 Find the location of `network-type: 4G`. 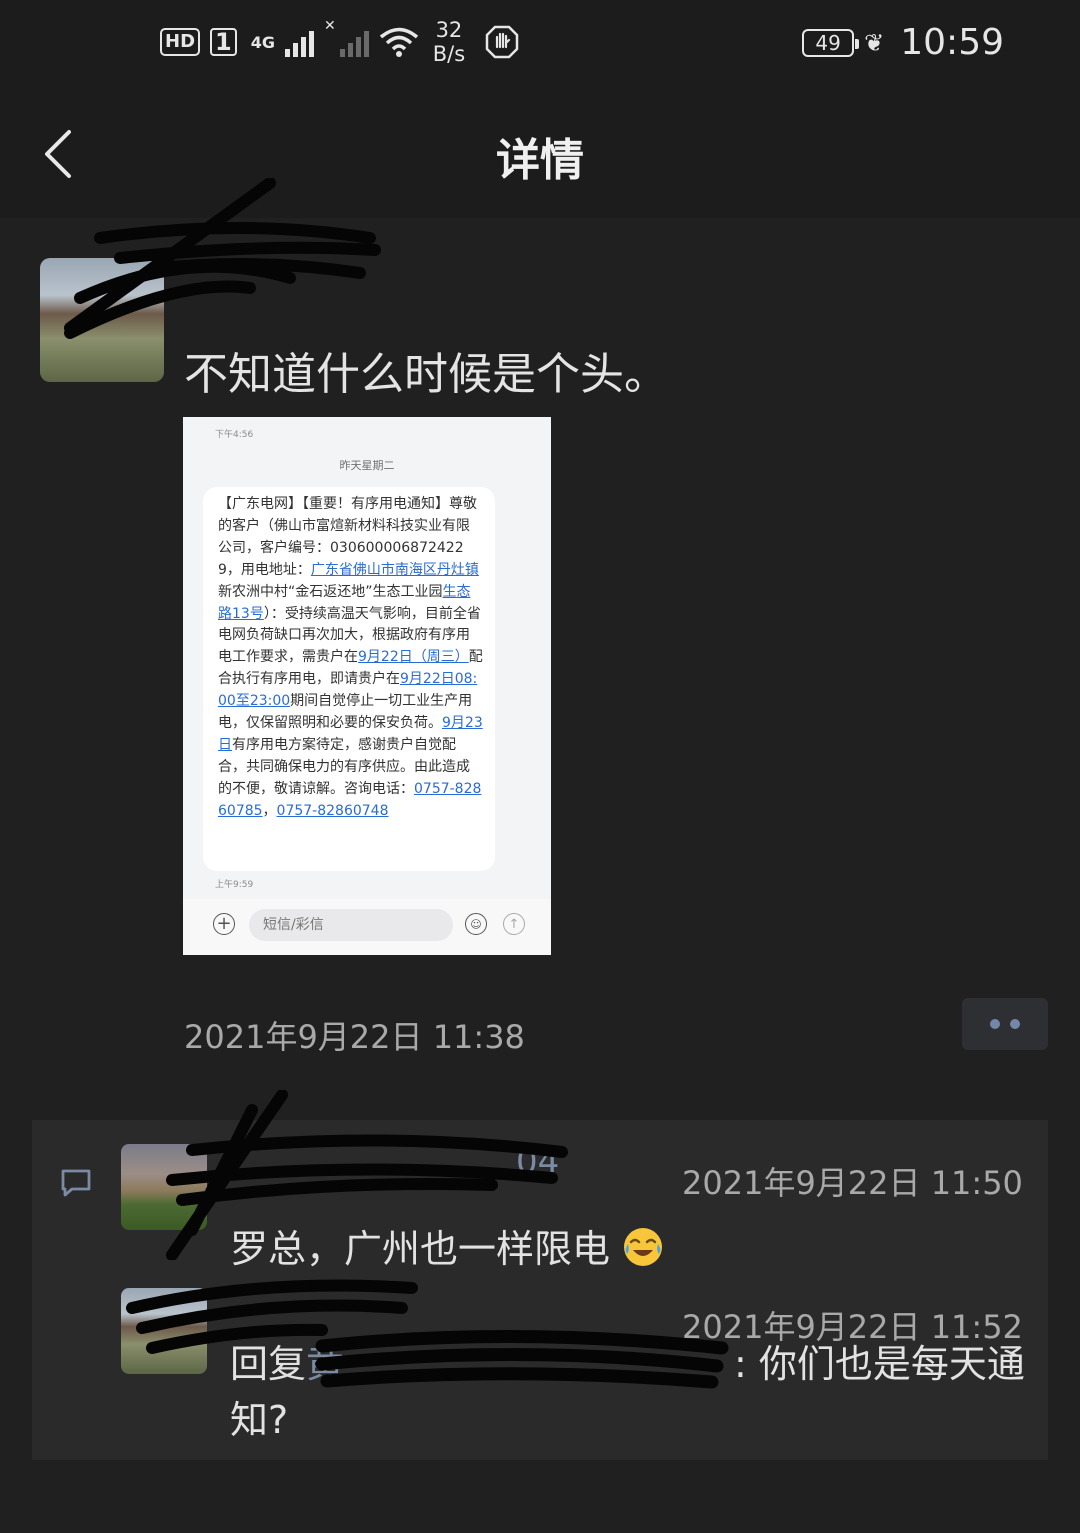

network-type: 4G is located at coordinates (262, 42).